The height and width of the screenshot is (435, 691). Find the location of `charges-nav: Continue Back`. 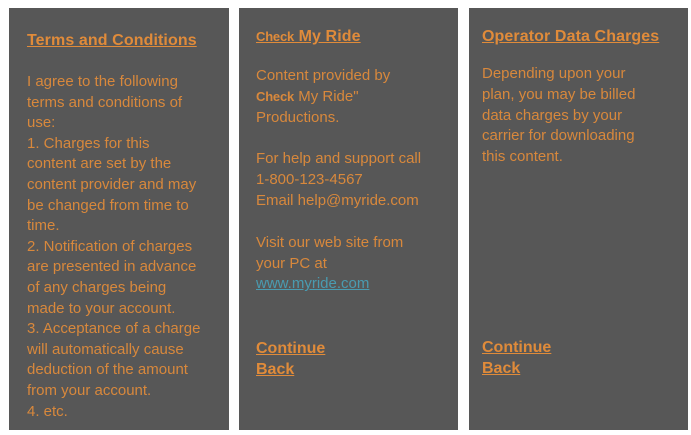

charges-nav: Continue Back is located at coordinates (516, 358).